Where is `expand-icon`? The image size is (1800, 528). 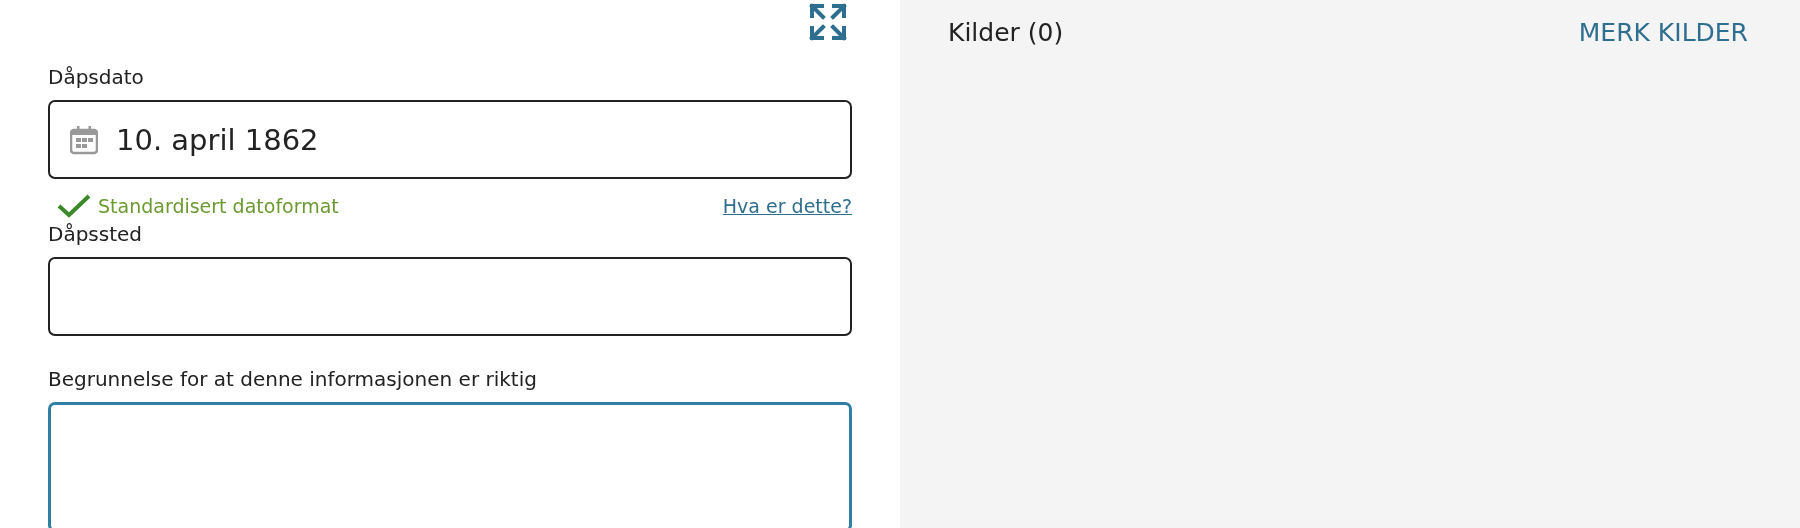
expand-icon is located at coordinates (828, 22).